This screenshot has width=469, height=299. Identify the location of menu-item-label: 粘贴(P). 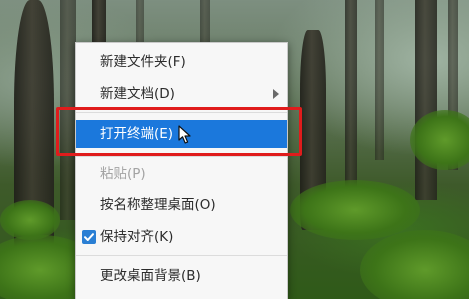
(123, 174).